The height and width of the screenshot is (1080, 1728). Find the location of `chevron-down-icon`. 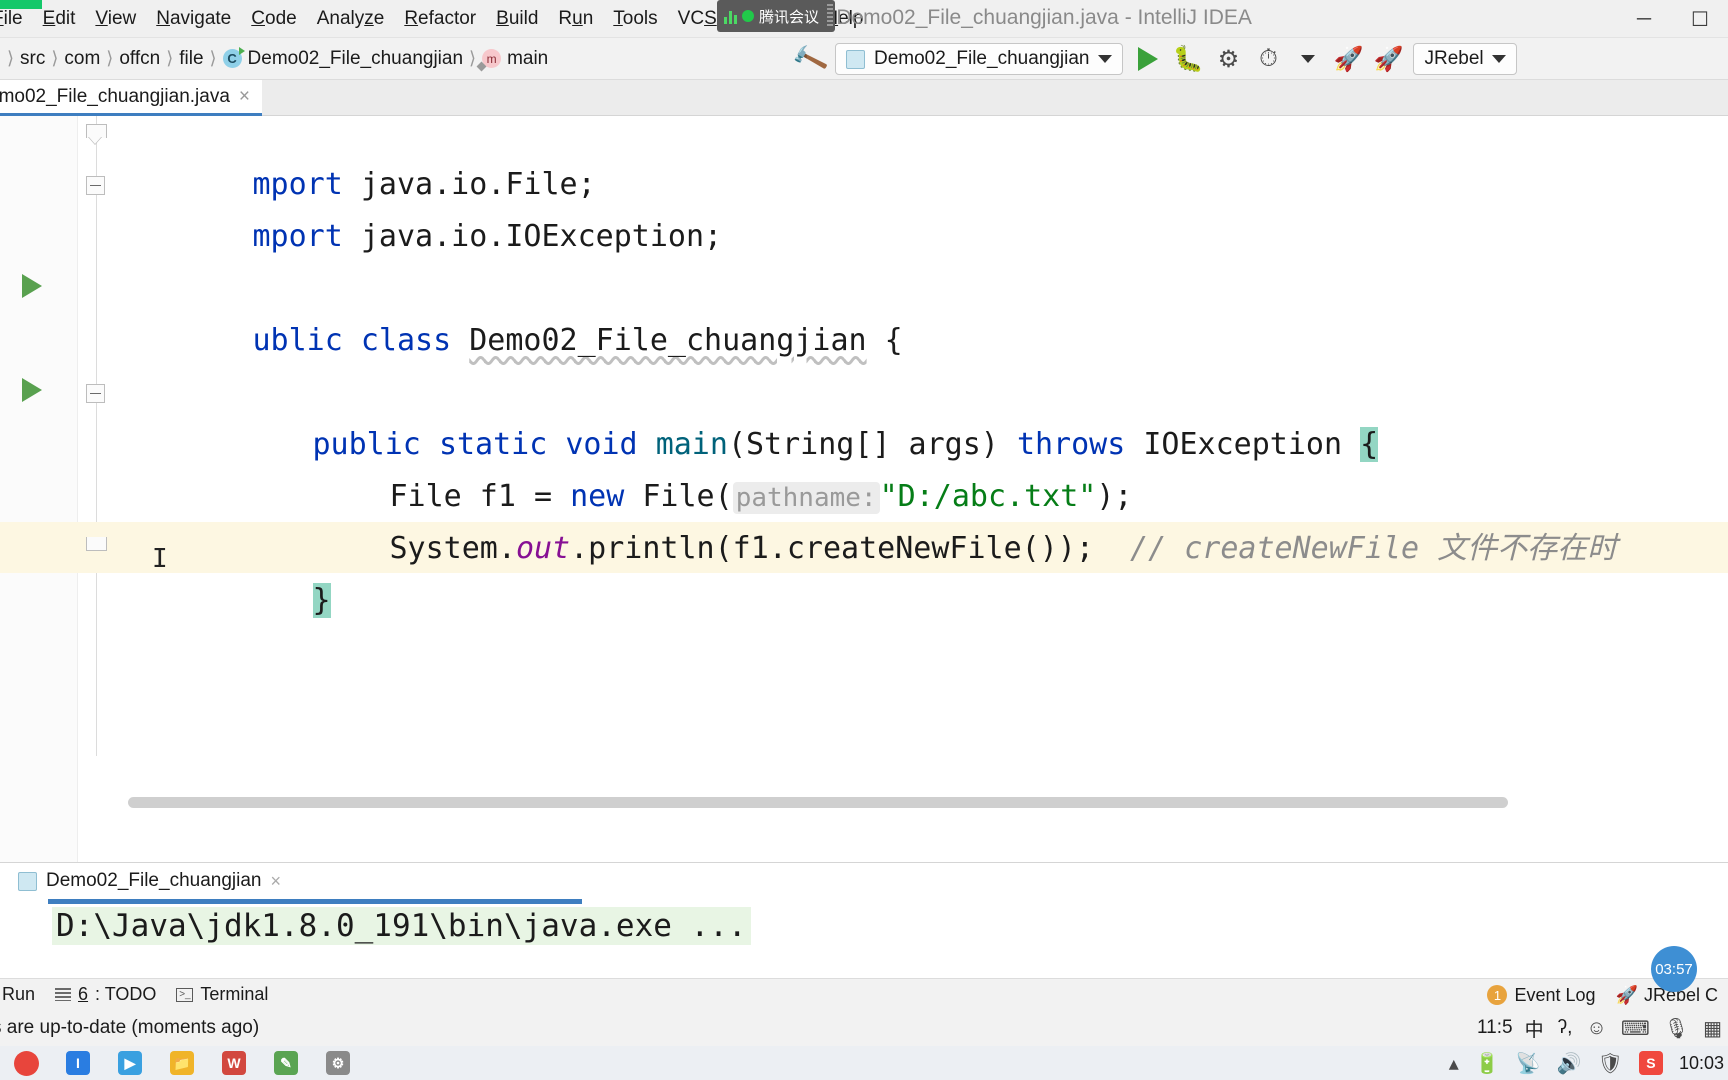

chevron-down-icon is located at coordinates (1105, 59).